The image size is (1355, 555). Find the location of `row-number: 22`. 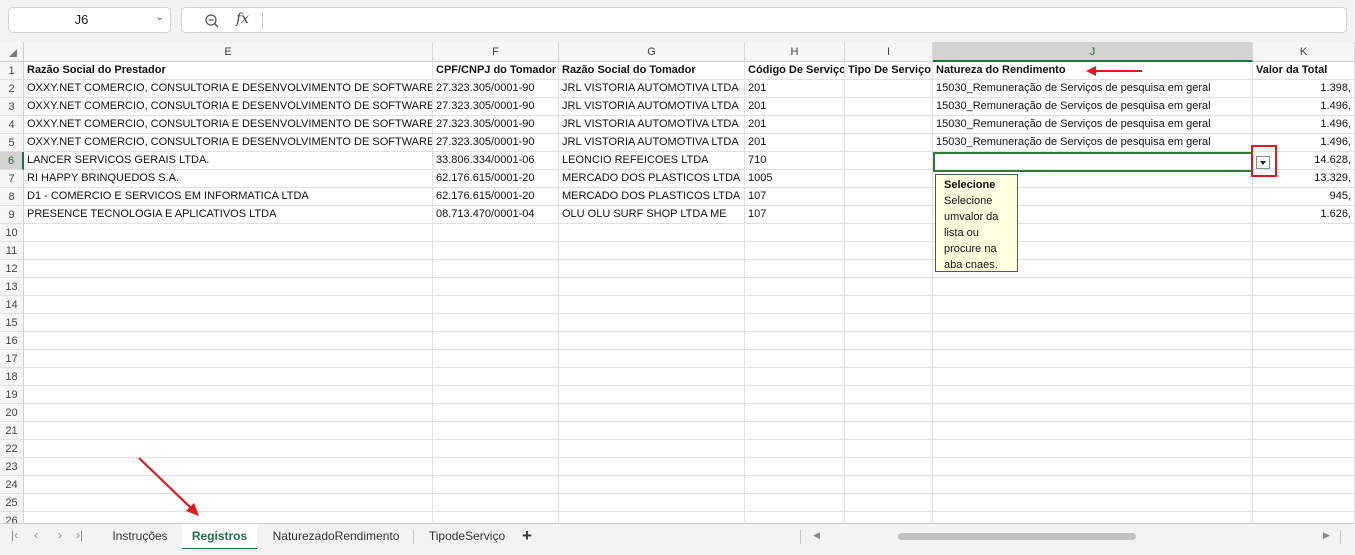

row-number: 22 is located at coordinates (12, 449).